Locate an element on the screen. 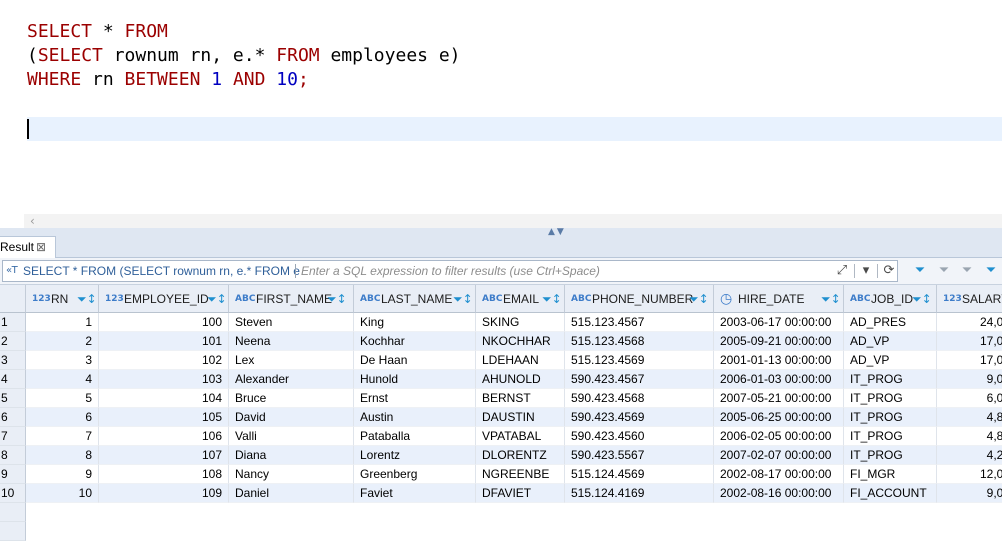 The image size is (1002, 541). cell-email: LDEHAAN is located at coordinates (520, 360).